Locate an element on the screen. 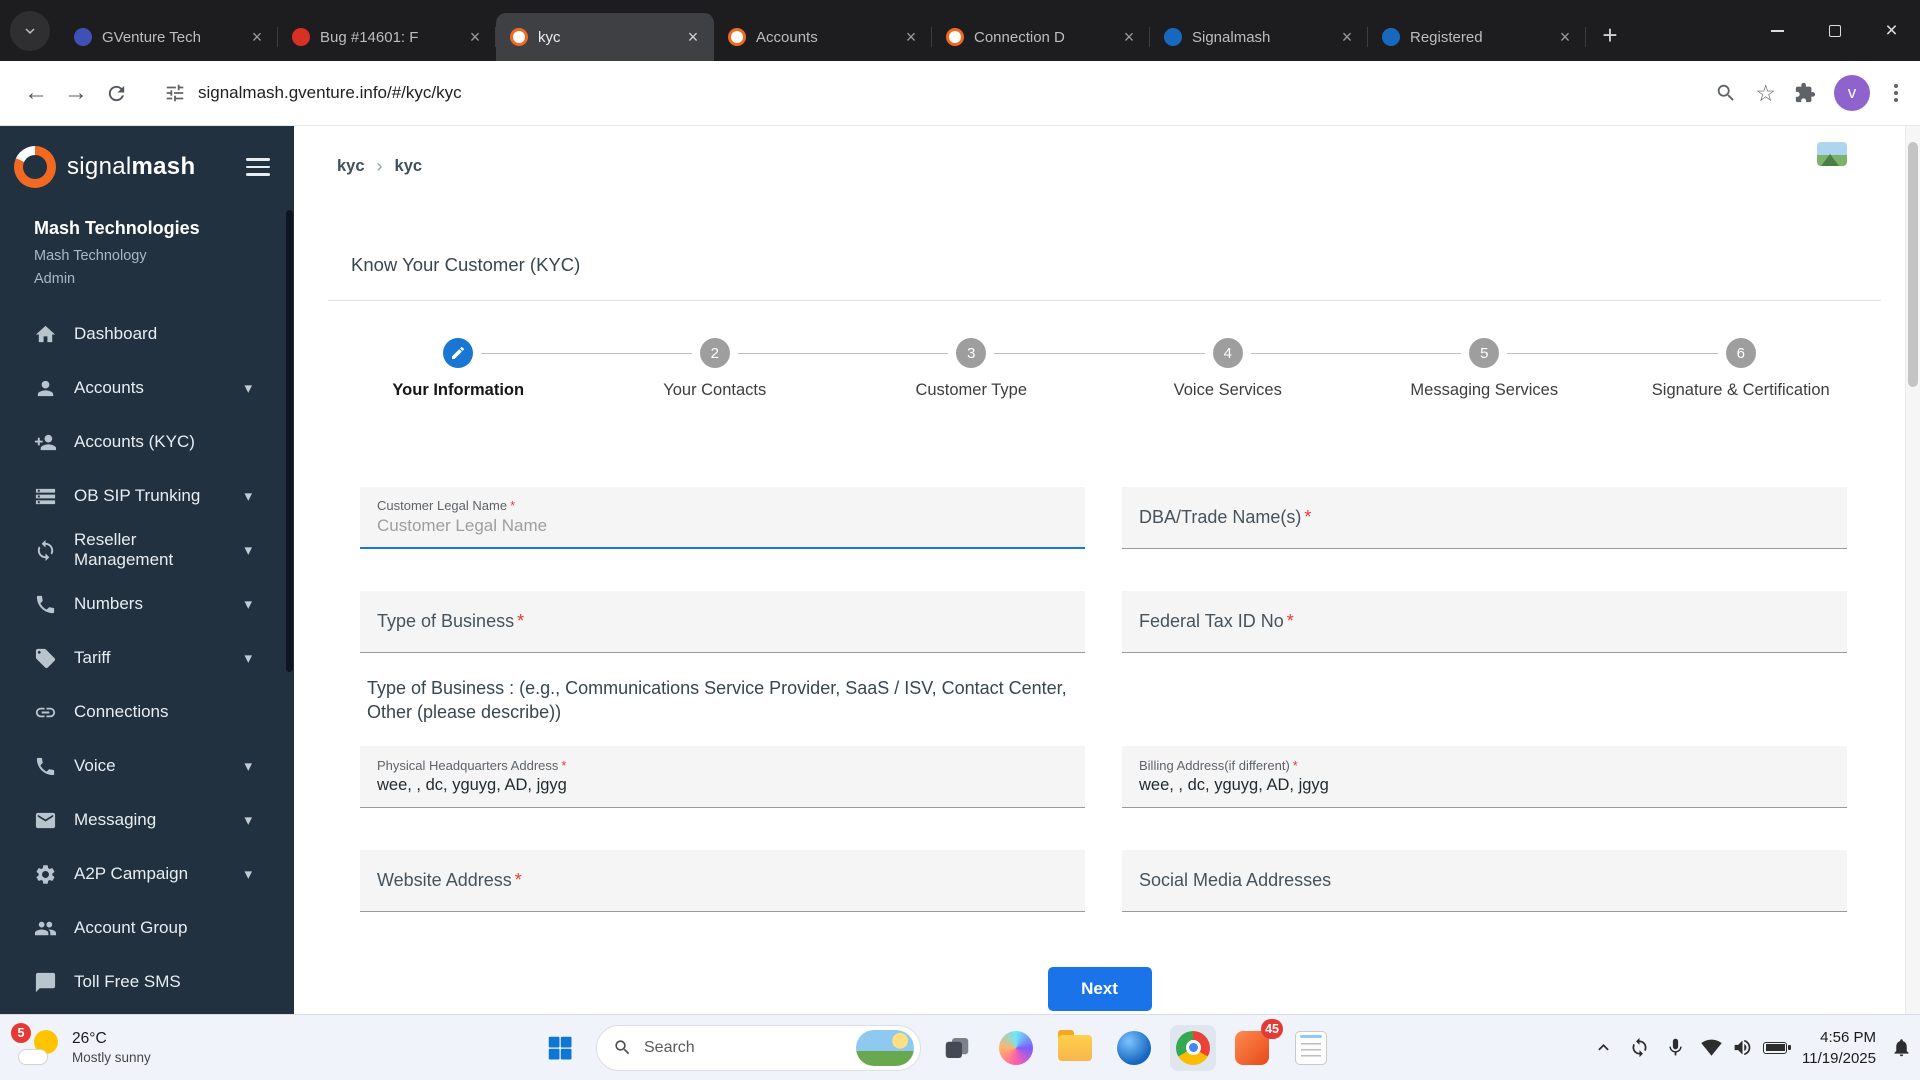  type-of-business-field: Type of Business * is located at coordinates (722, 622).